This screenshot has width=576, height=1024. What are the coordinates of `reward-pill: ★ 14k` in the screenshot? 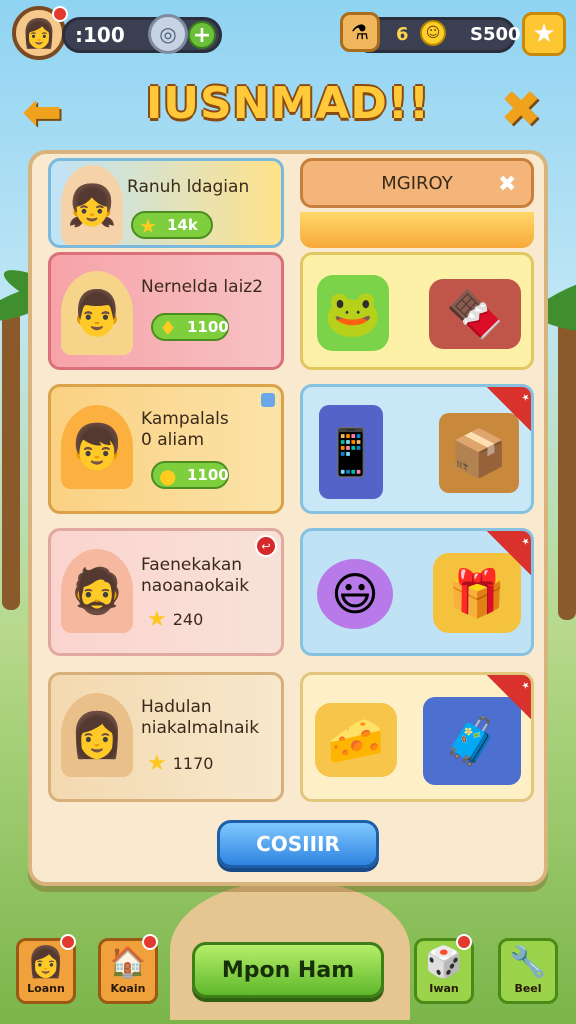 It's located at (172, 225).